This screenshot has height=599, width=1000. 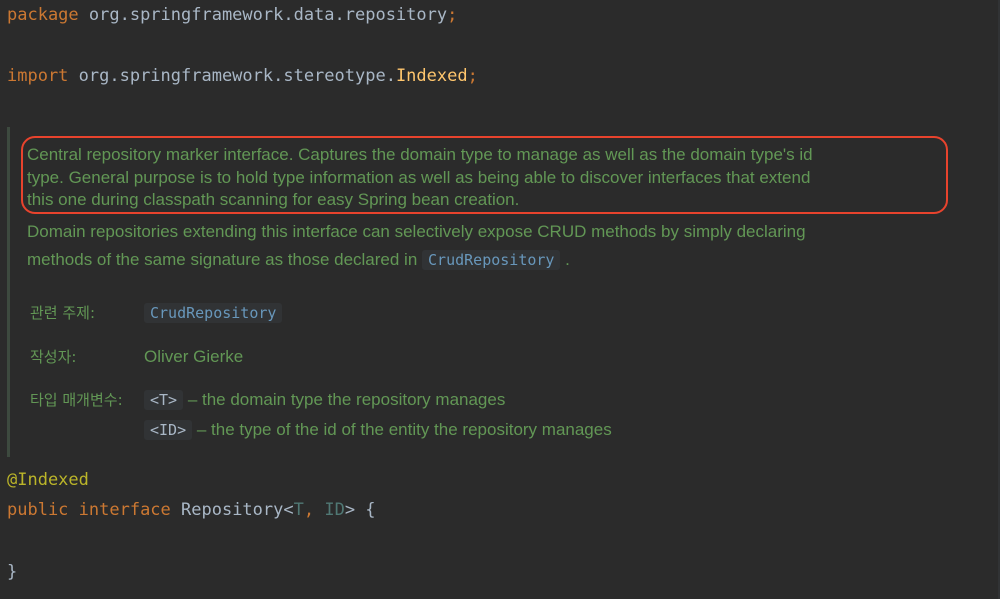 What do you see at coordinates (360, 510) in the screenshot?
I see `interface-open-brace: > {` at bounding box center [360, 510].